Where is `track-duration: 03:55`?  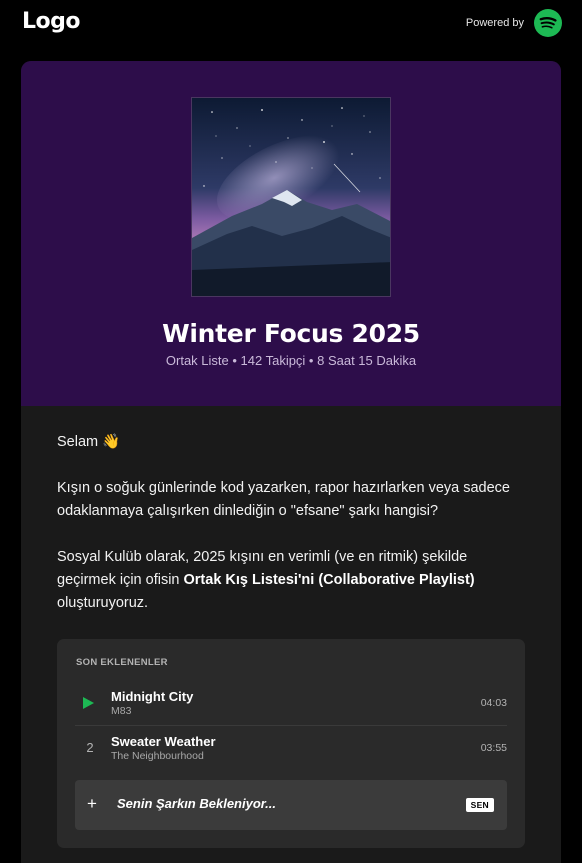
track-duration: 03:55 is located at coordinates (493, 748).